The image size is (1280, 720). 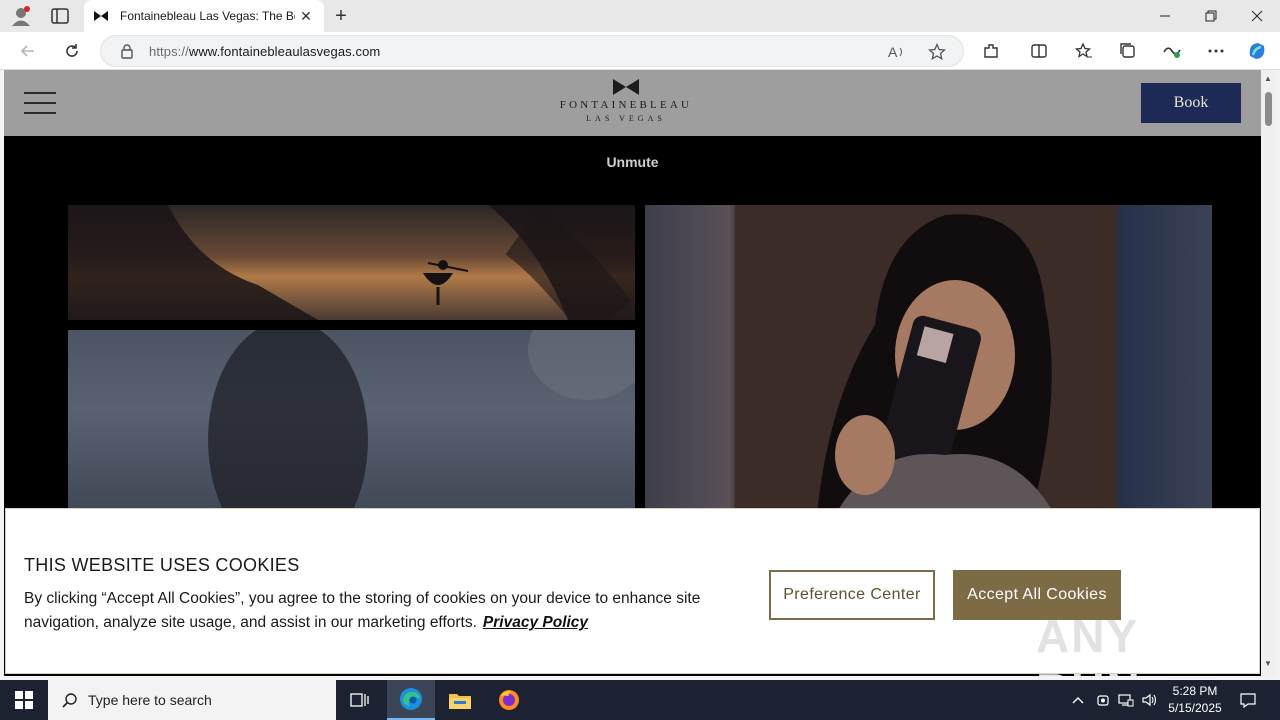 What do you see at coordinates (532, 51) in the screenshot?
I see `address-bar: https://www.fontainebleaulasvegas.com A` at bounding box center [532, 51].